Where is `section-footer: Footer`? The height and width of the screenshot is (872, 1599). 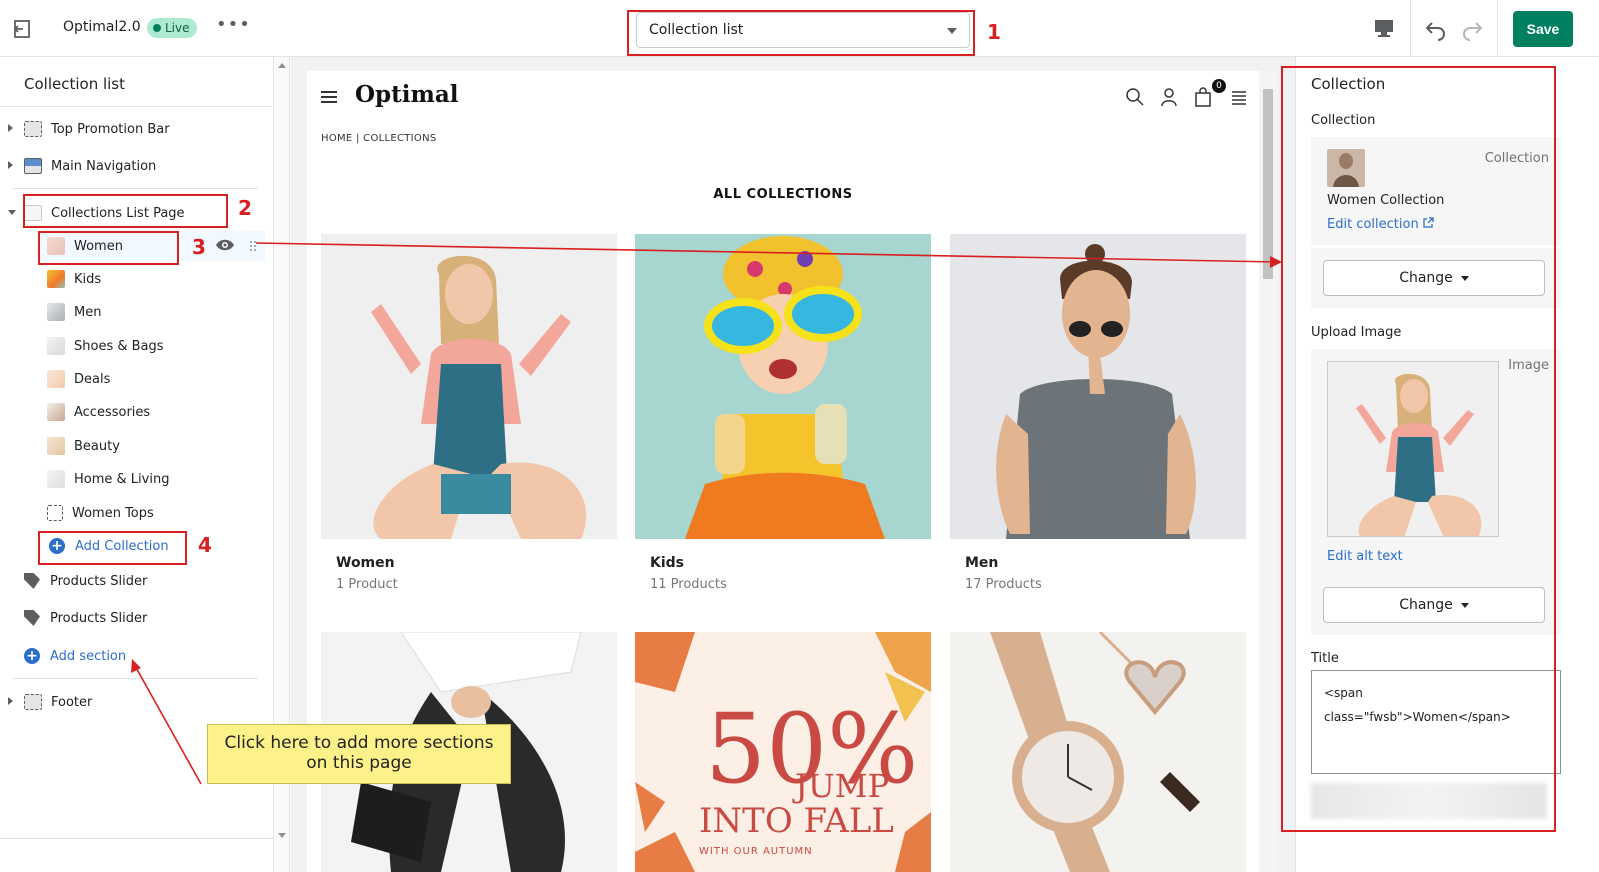 section-footer: Footer is located at coordinates (50, 702).